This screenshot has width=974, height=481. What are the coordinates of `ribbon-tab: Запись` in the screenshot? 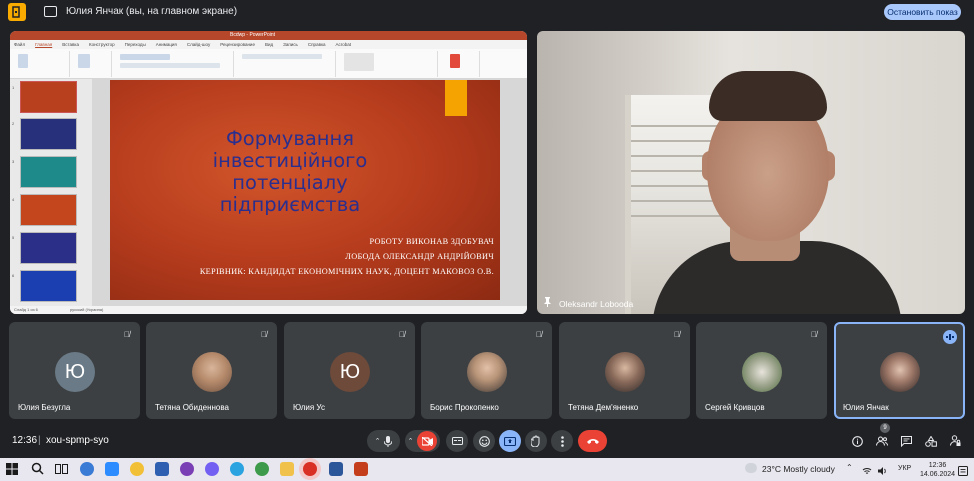 It's located at (290, 44).